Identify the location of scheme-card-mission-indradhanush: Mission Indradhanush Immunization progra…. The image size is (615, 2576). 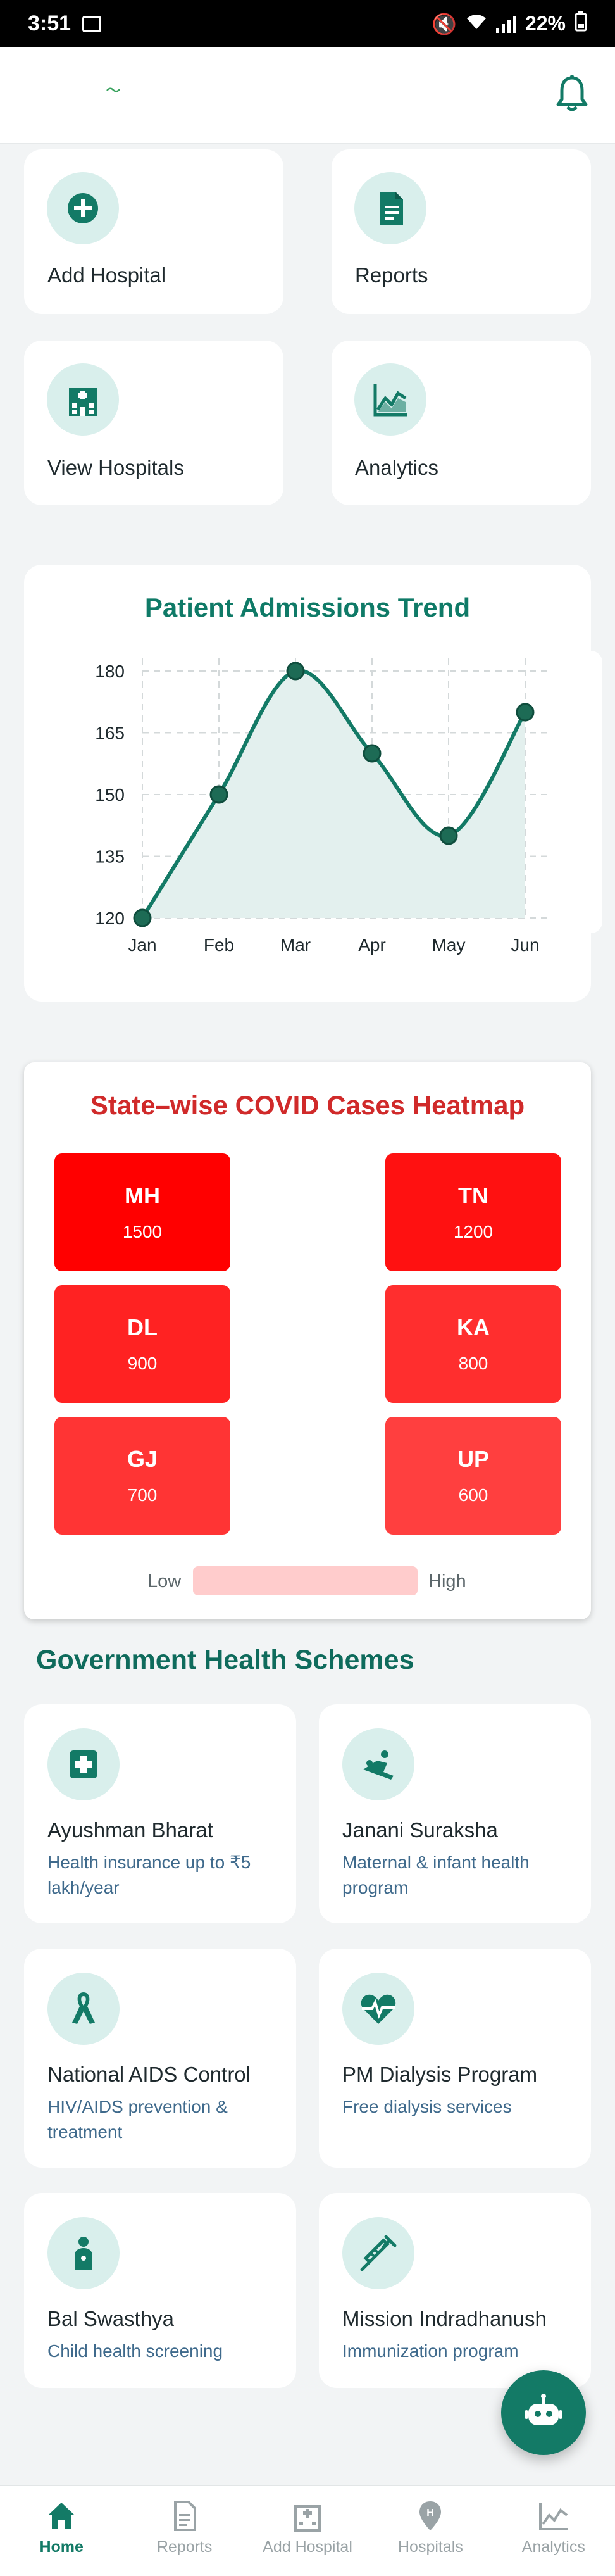
(455, 2290).